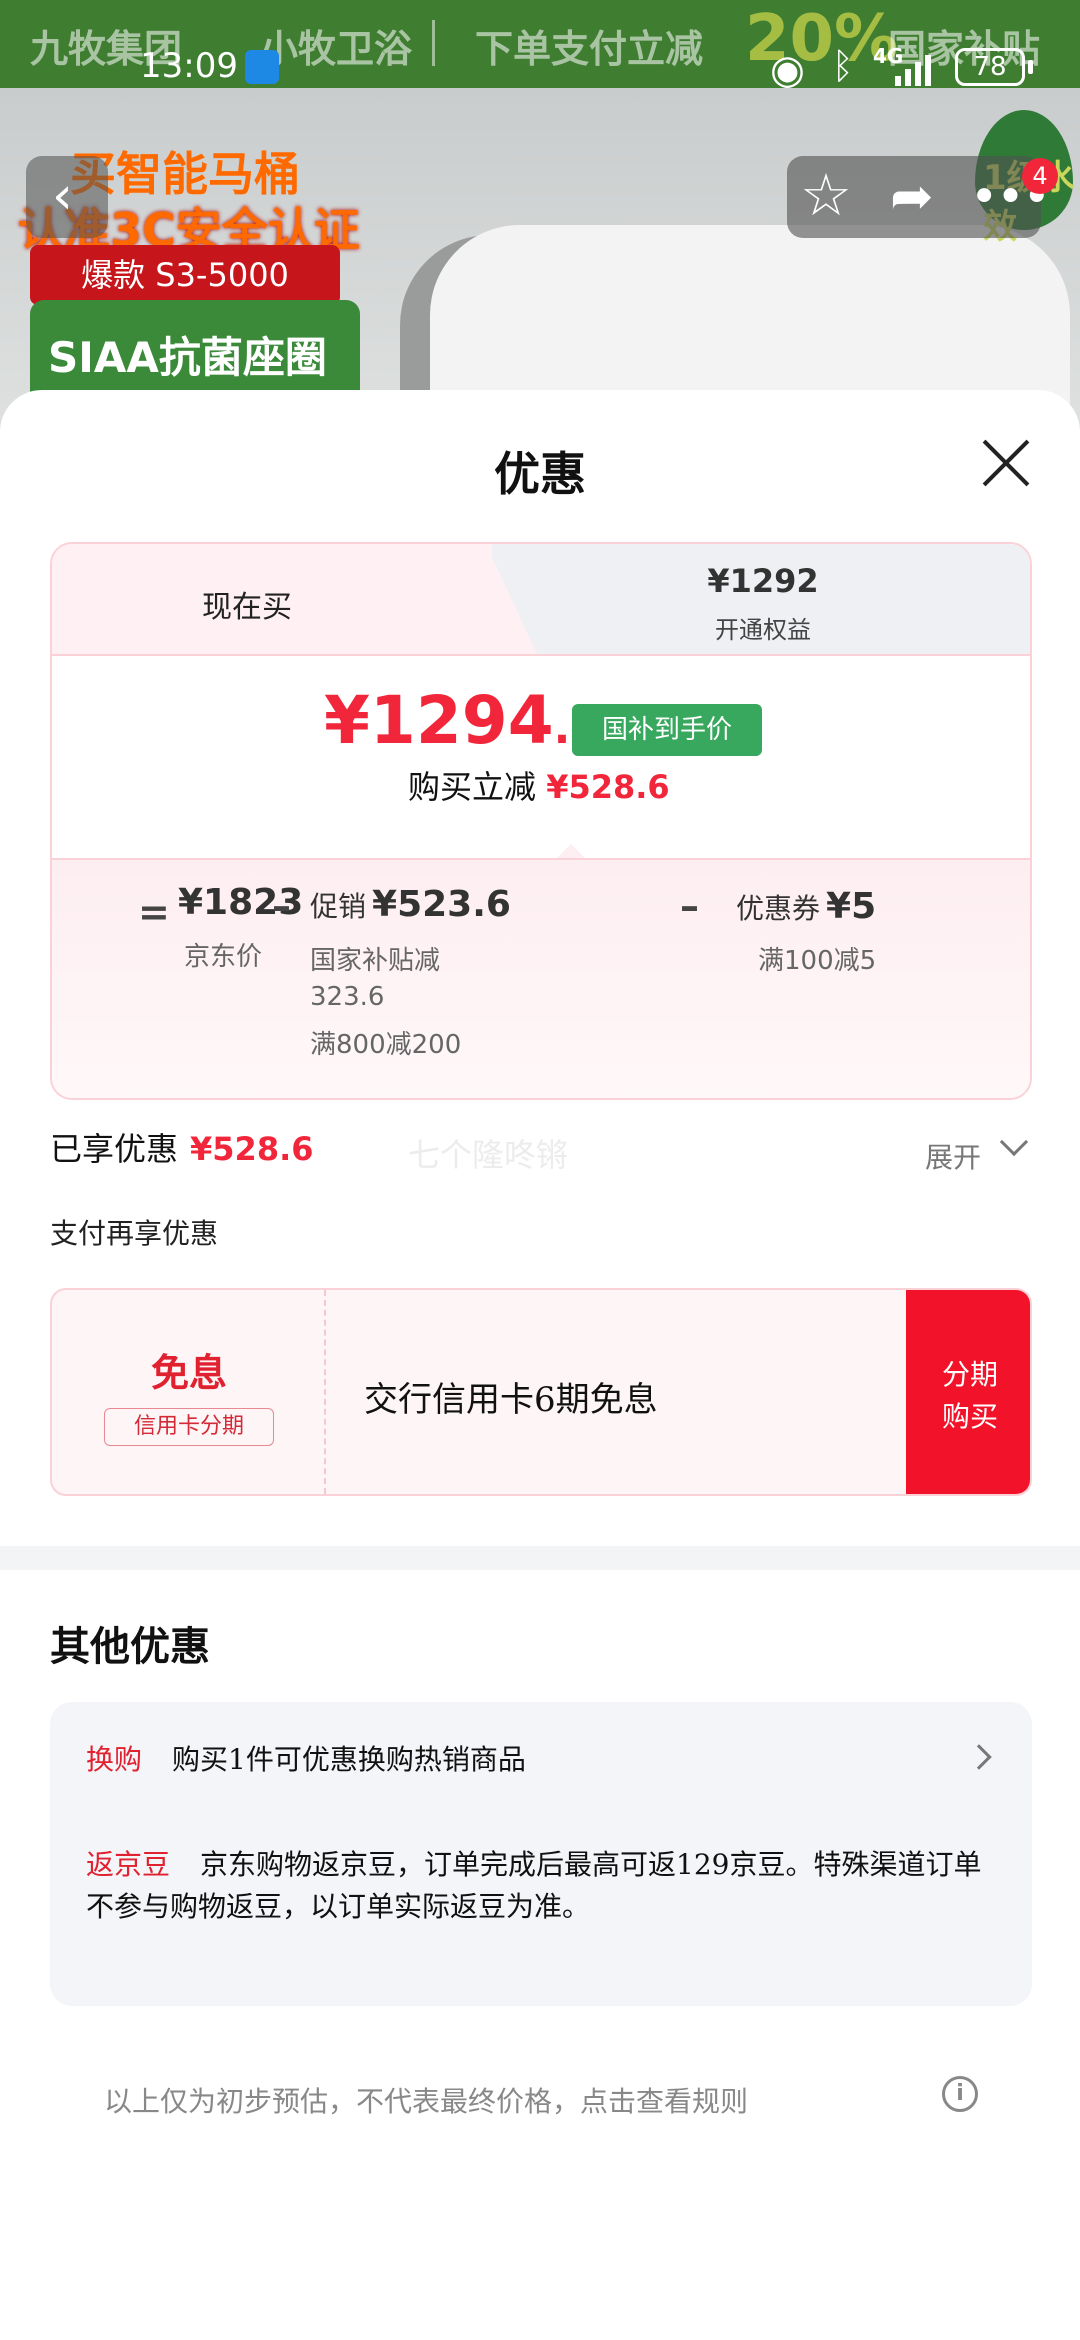 The width and height of the screenshot is (1080, 2340). I want to click on promo-detail-1b: 323.6, so click(347, 997).